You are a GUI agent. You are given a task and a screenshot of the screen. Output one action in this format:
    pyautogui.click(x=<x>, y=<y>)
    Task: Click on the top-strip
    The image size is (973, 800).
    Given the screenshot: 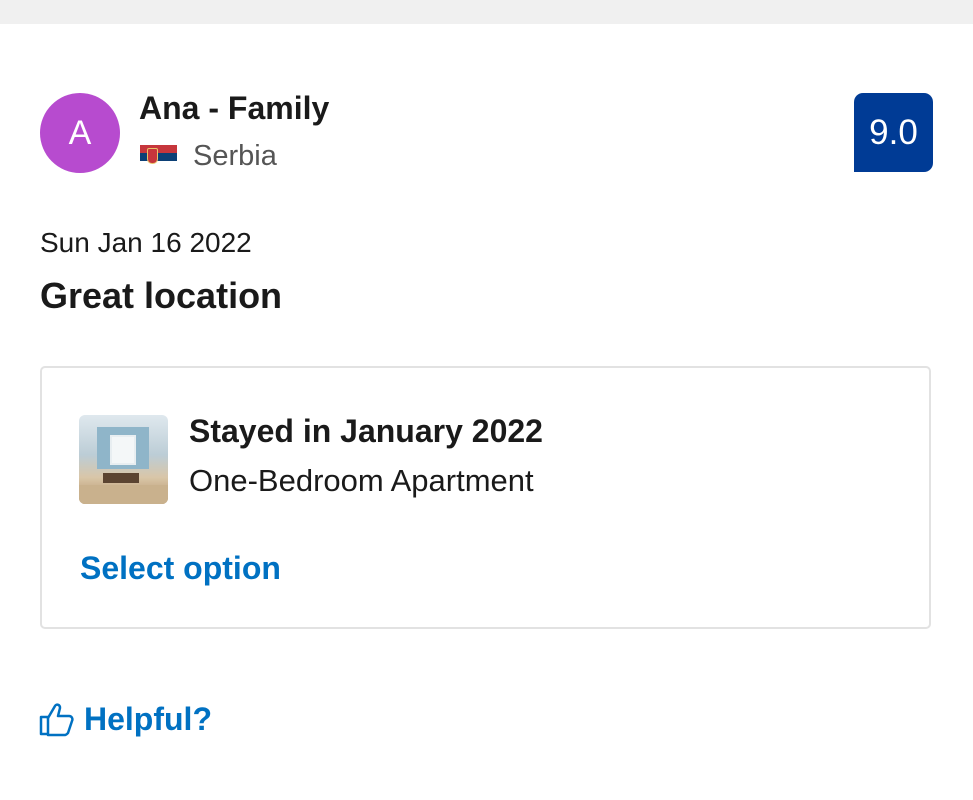 What is the action you would take?
    pyautogui.click(x=486, y=12)
    